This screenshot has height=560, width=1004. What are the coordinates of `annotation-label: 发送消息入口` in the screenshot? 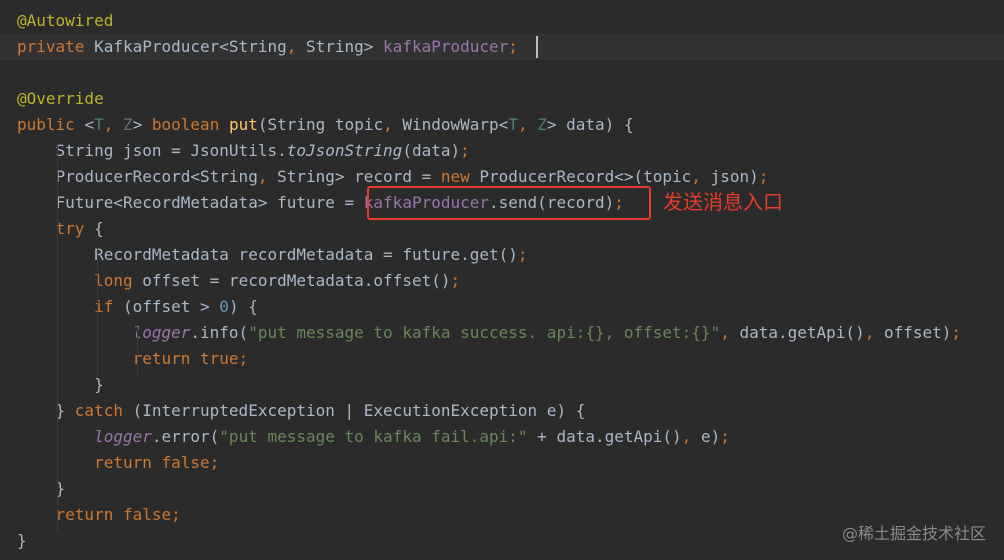 It's located at (723, 202).